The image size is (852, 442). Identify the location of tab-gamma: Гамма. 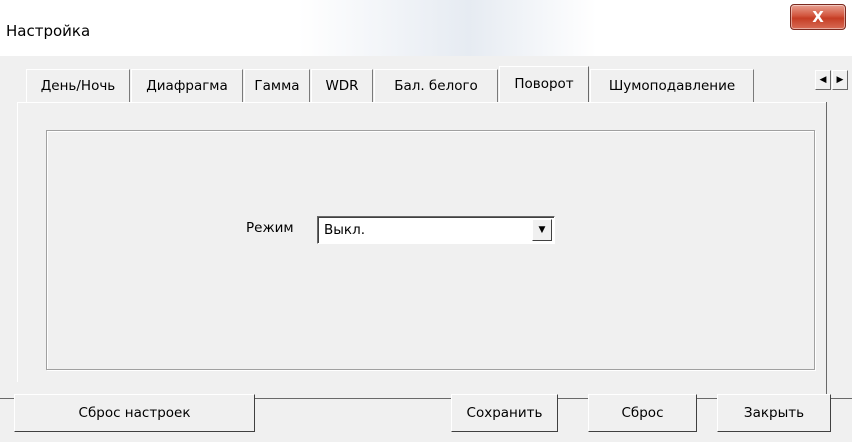
(277, 85).